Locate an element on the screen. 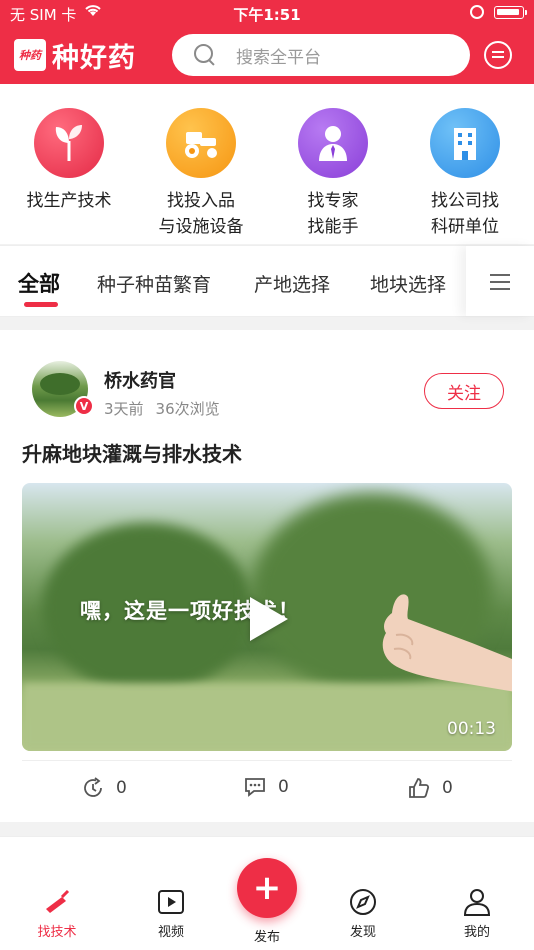 This screenshot has width=534, height=950. search-placeholder: 搜索全平台 is located at coordinates (278, 57).